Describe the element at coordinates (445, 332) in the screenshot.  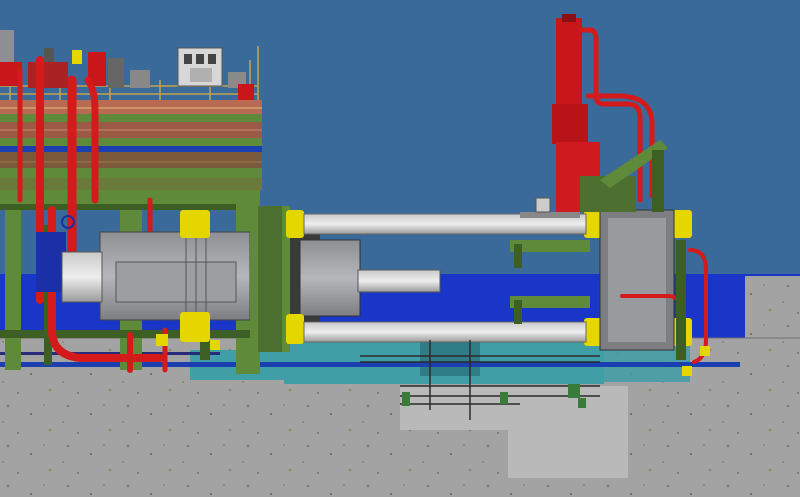
I see `tie-rod-lower` at that location.